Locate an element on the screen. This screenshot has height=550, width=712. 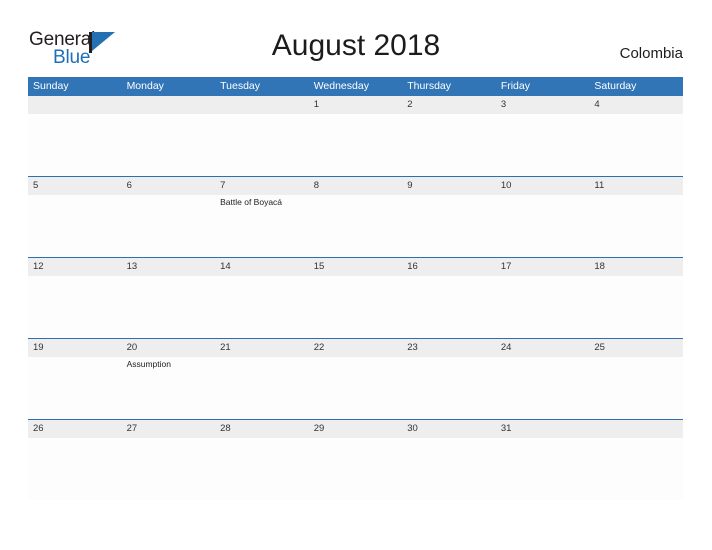
week-event-band: Battle of Boyacá is located at coordinates (355, 226).